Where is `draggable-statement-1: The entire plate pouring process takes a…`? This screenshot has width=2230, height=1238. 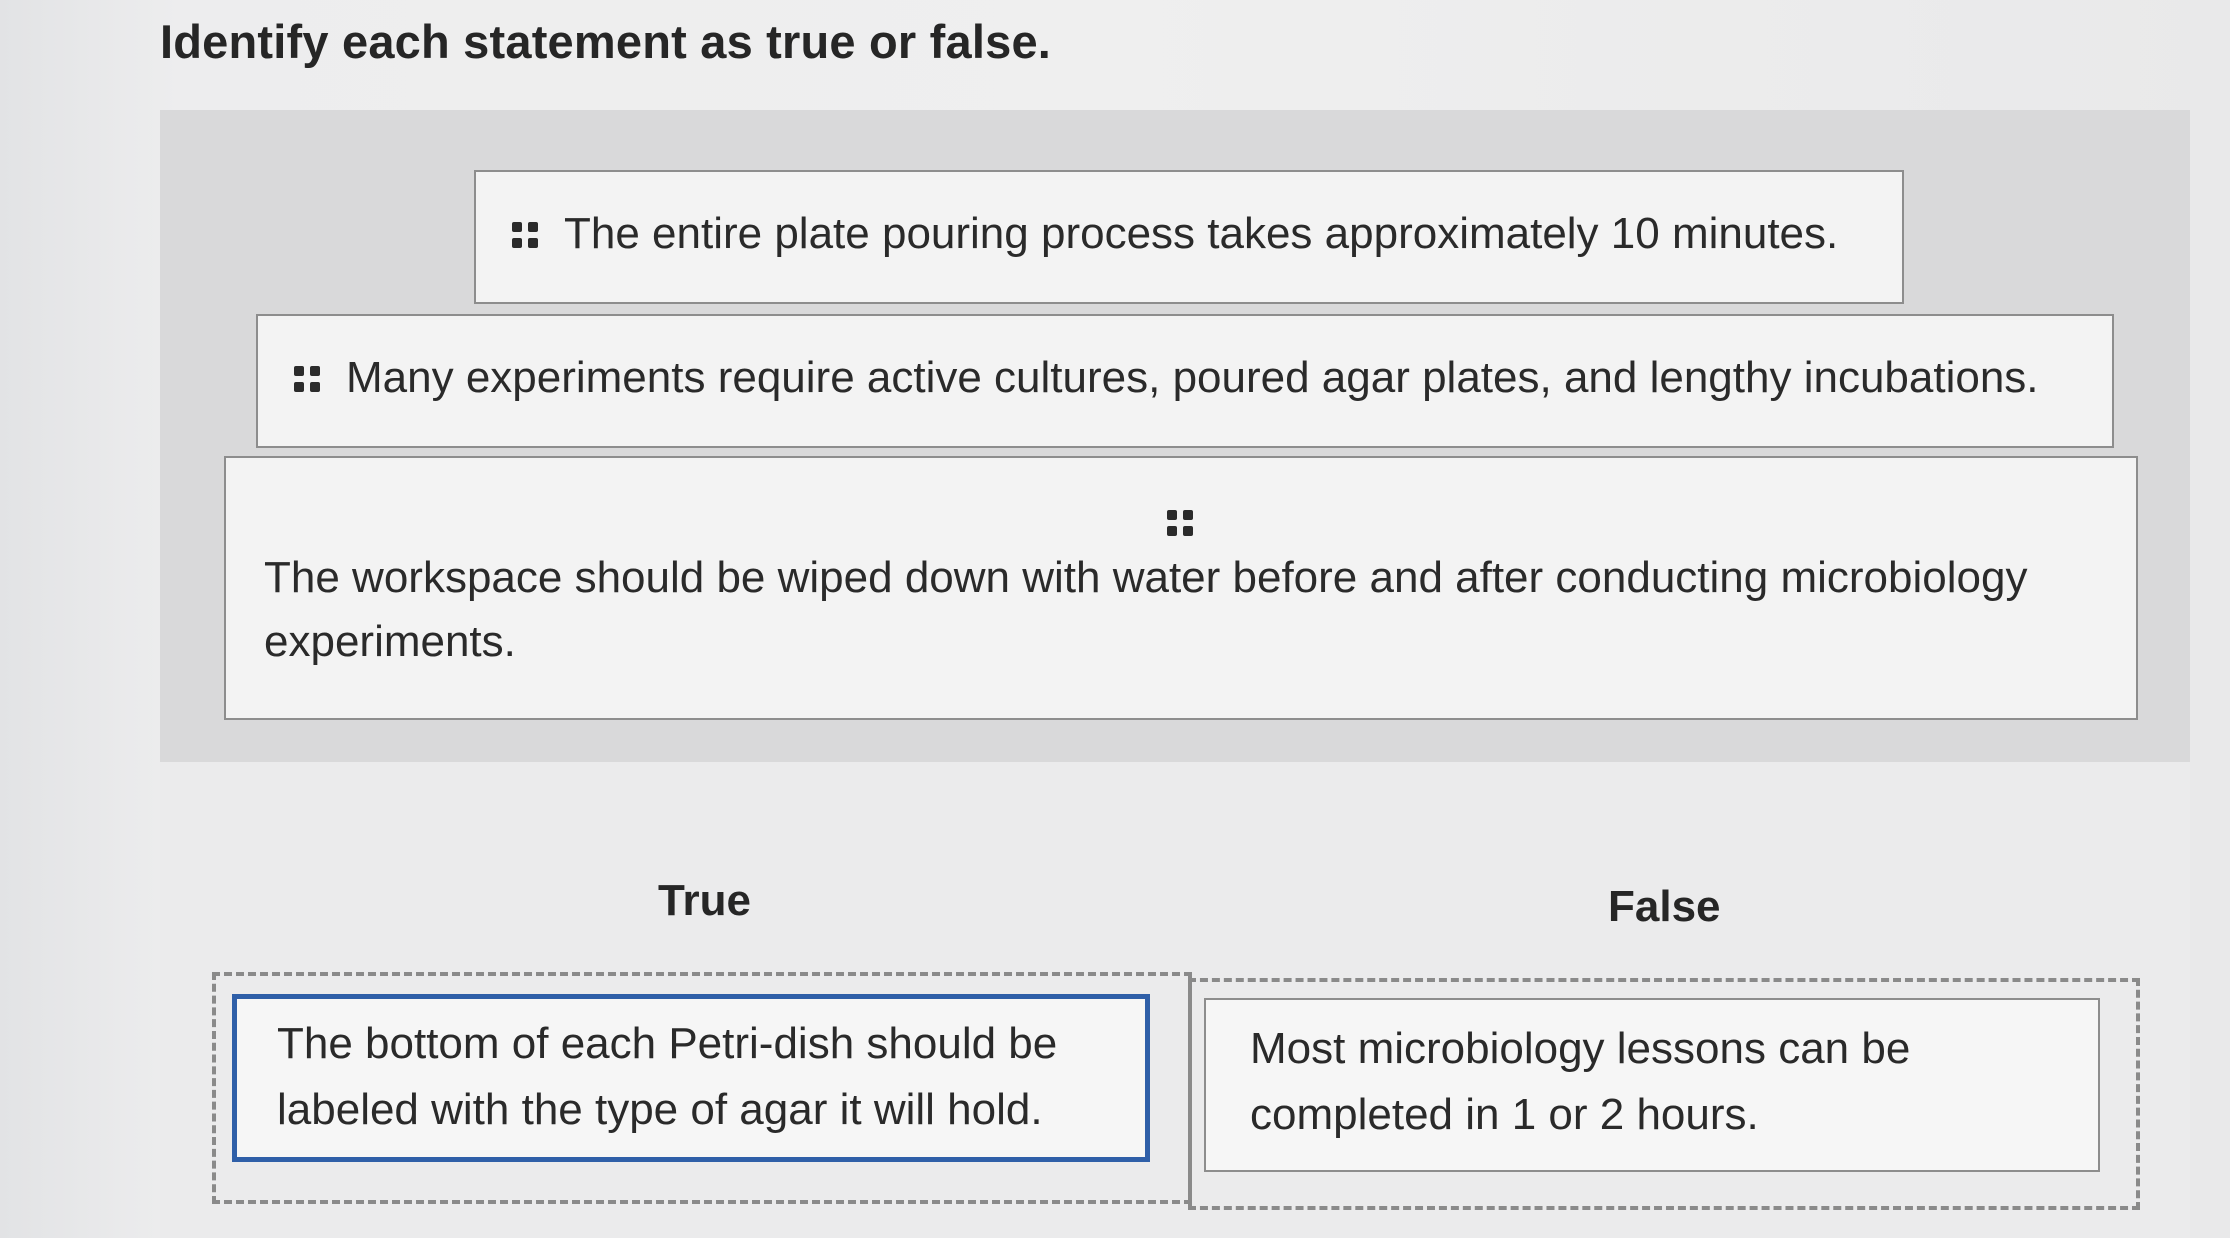 draggable-statement-1: The entire plate pouring process takes a… is located at coordinates (1189, 237).